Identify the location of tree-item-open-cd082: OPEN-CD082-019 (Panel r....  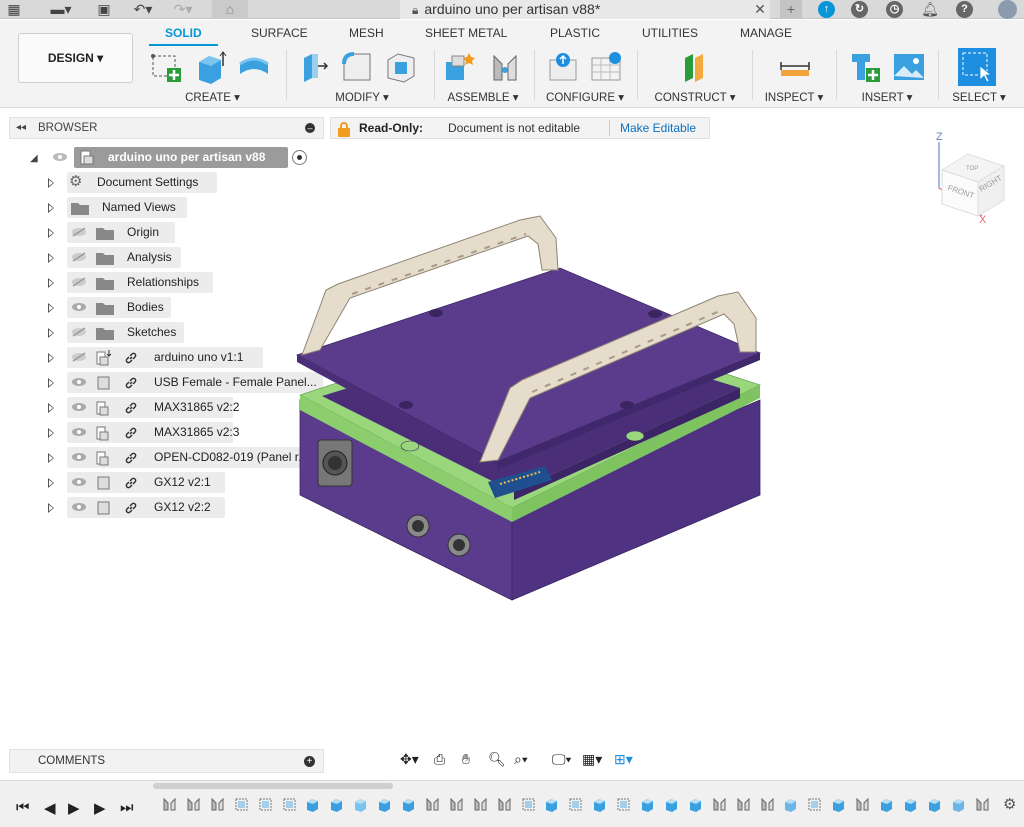
(165, 458).